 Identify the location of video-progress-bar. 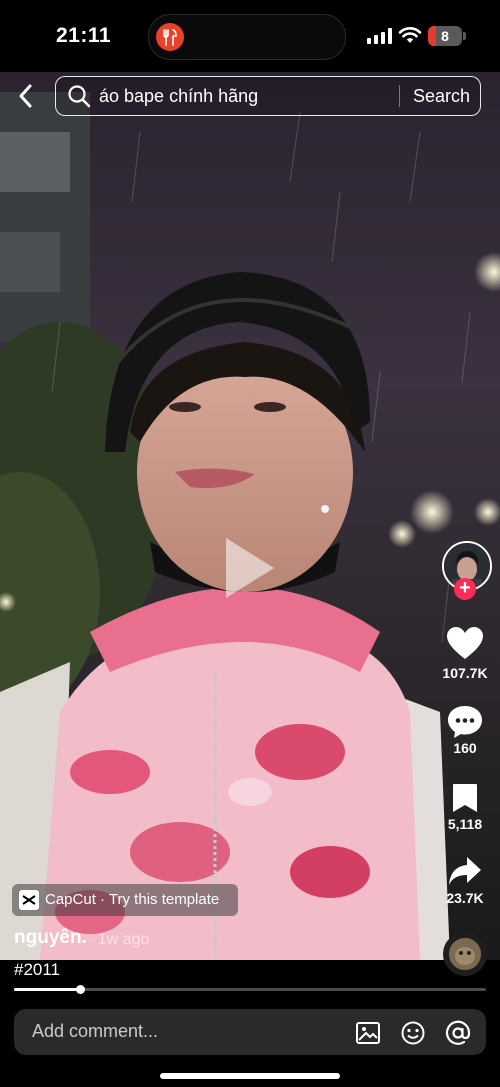
(250, 989).